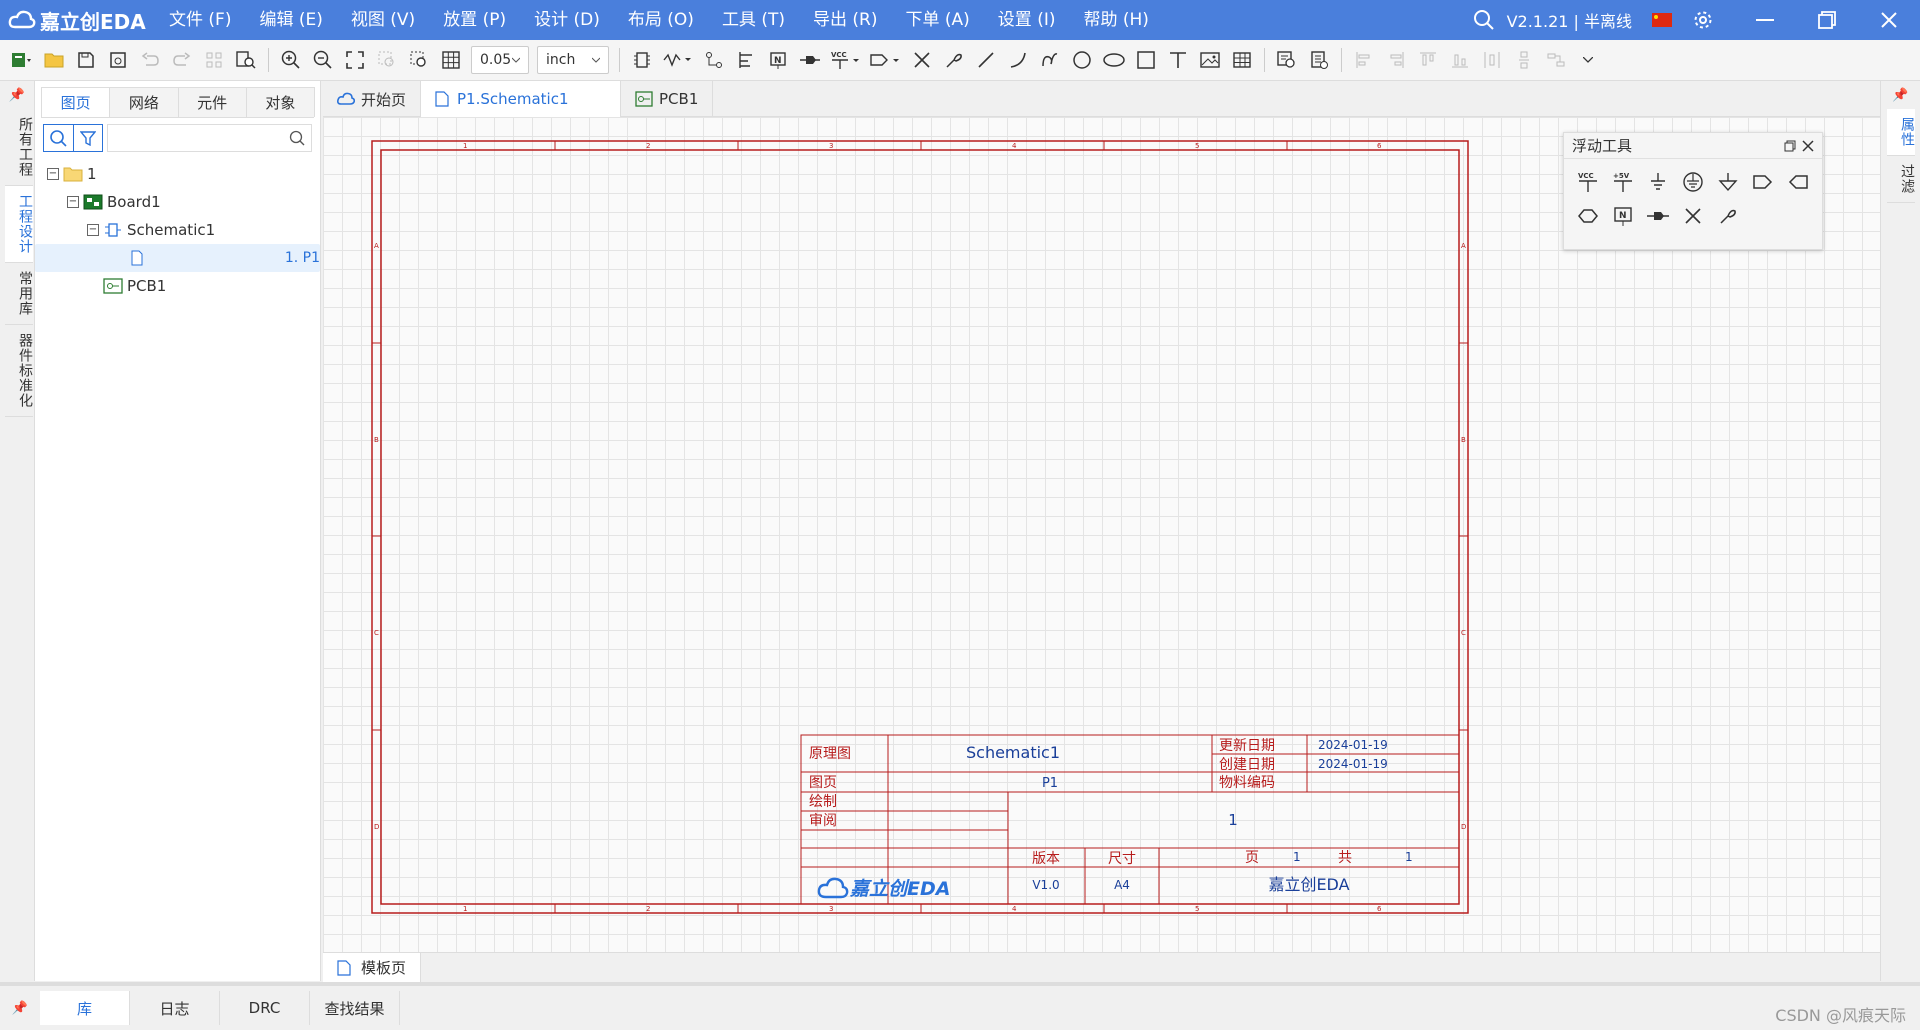 This screenshot has width=1920, height=1030. I want to click on close-window-button, so click(1889, 20).